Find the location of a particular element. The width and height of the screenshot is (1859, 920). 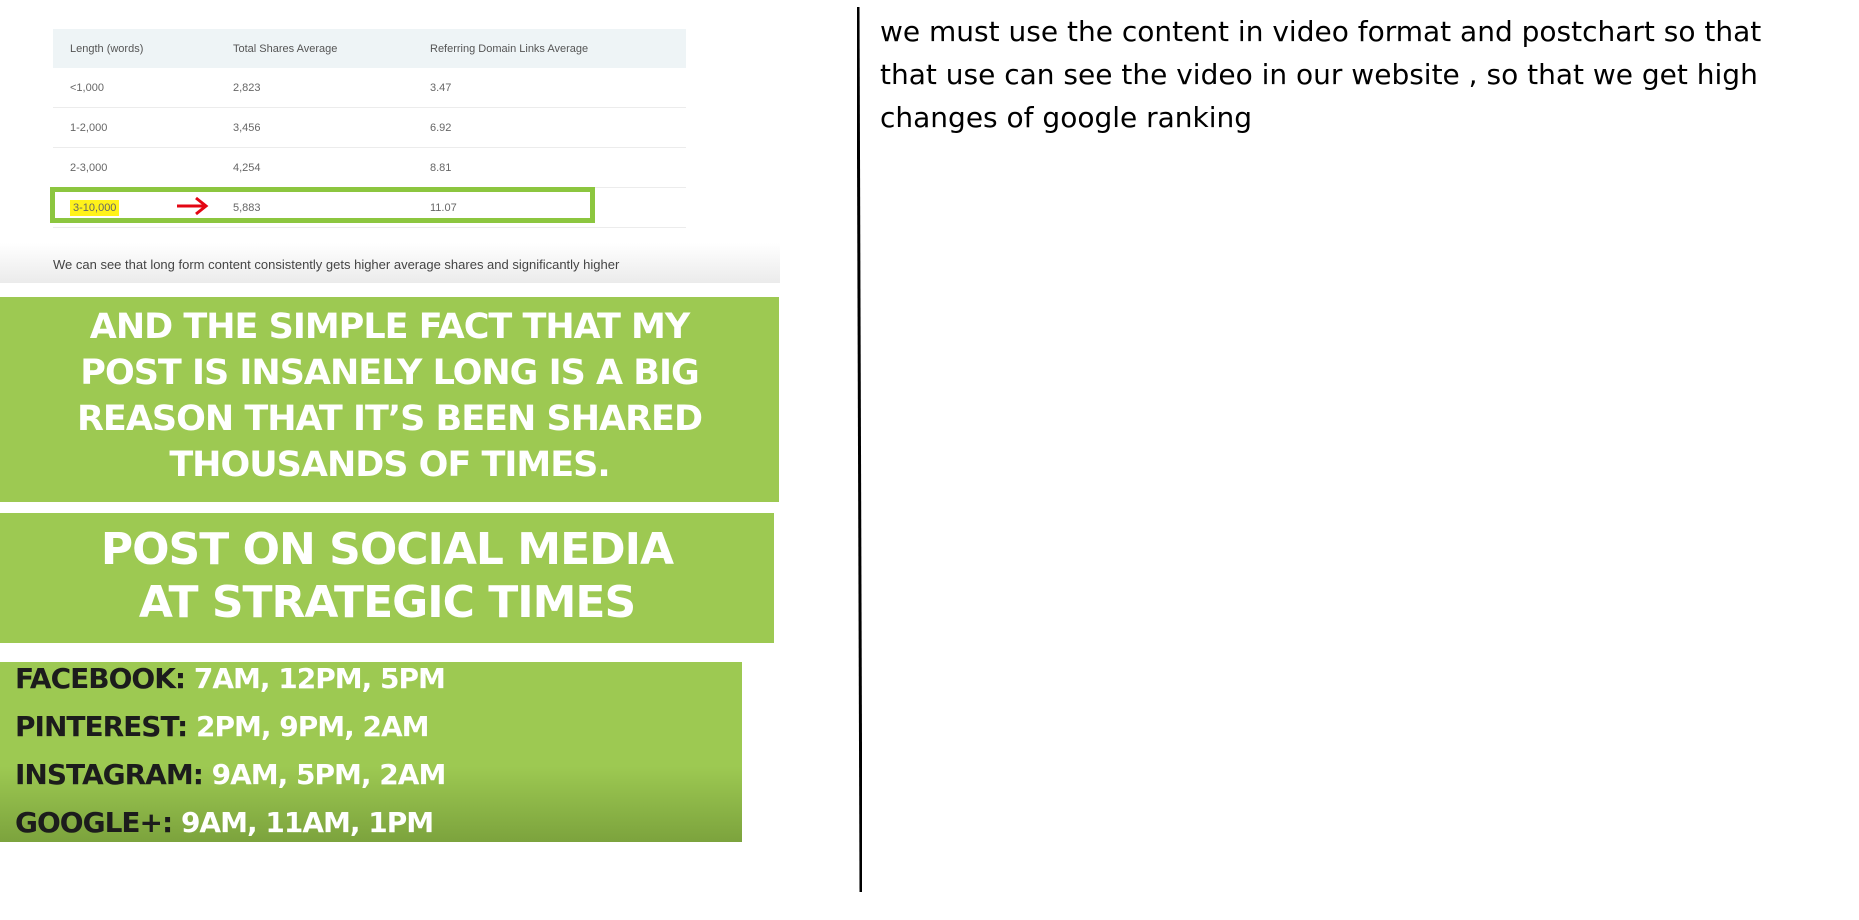

platform-label: INSTAGRAM: is located at coordinates (109, 774).